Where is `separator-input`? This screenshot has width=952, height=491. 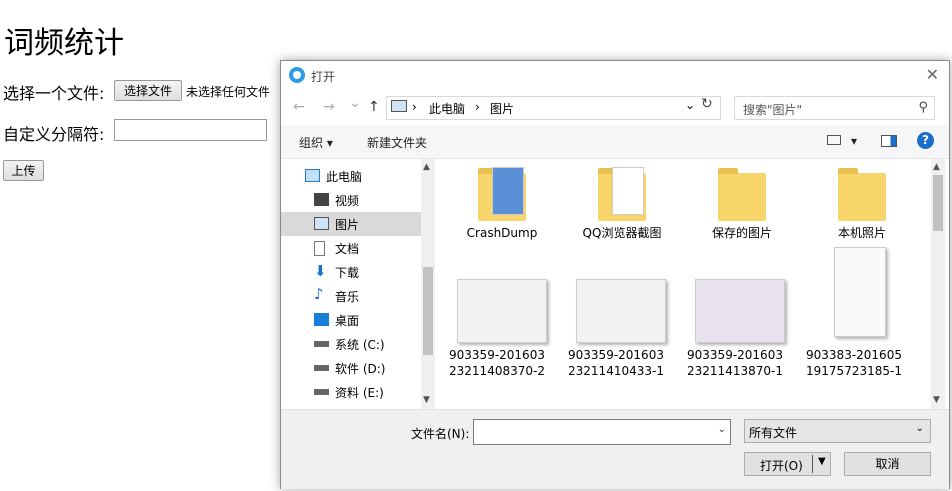 separator-input is located at coordinates (190, 130).